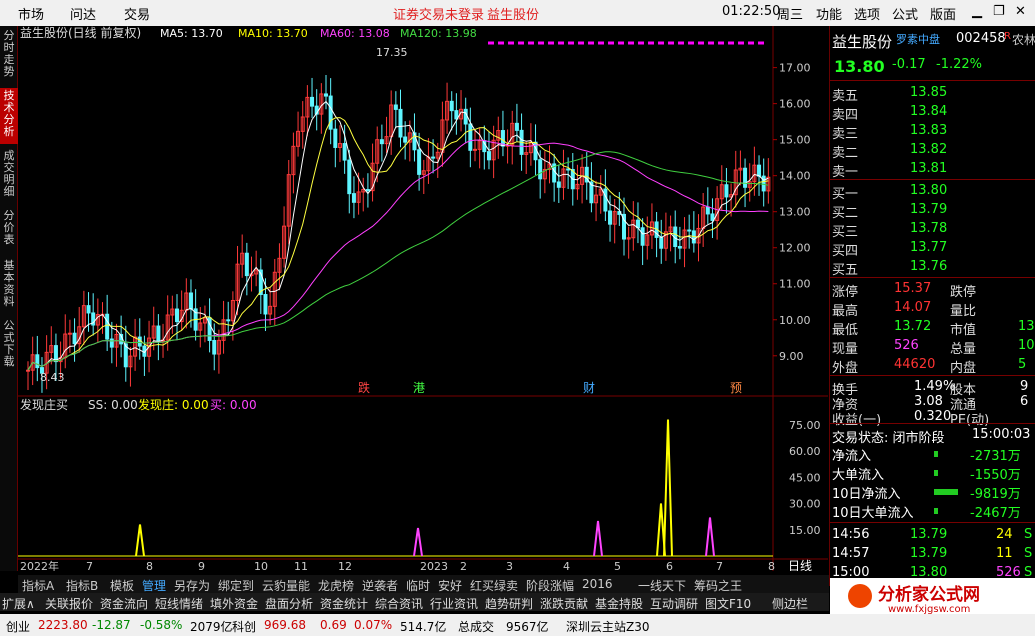 This screenshot has height=636, width=1035. What do you see at coordinates (932, 535) in the screenshot?
I see `tick-row: 14:56 13.79 24 S` at bounding box center [932, 535].